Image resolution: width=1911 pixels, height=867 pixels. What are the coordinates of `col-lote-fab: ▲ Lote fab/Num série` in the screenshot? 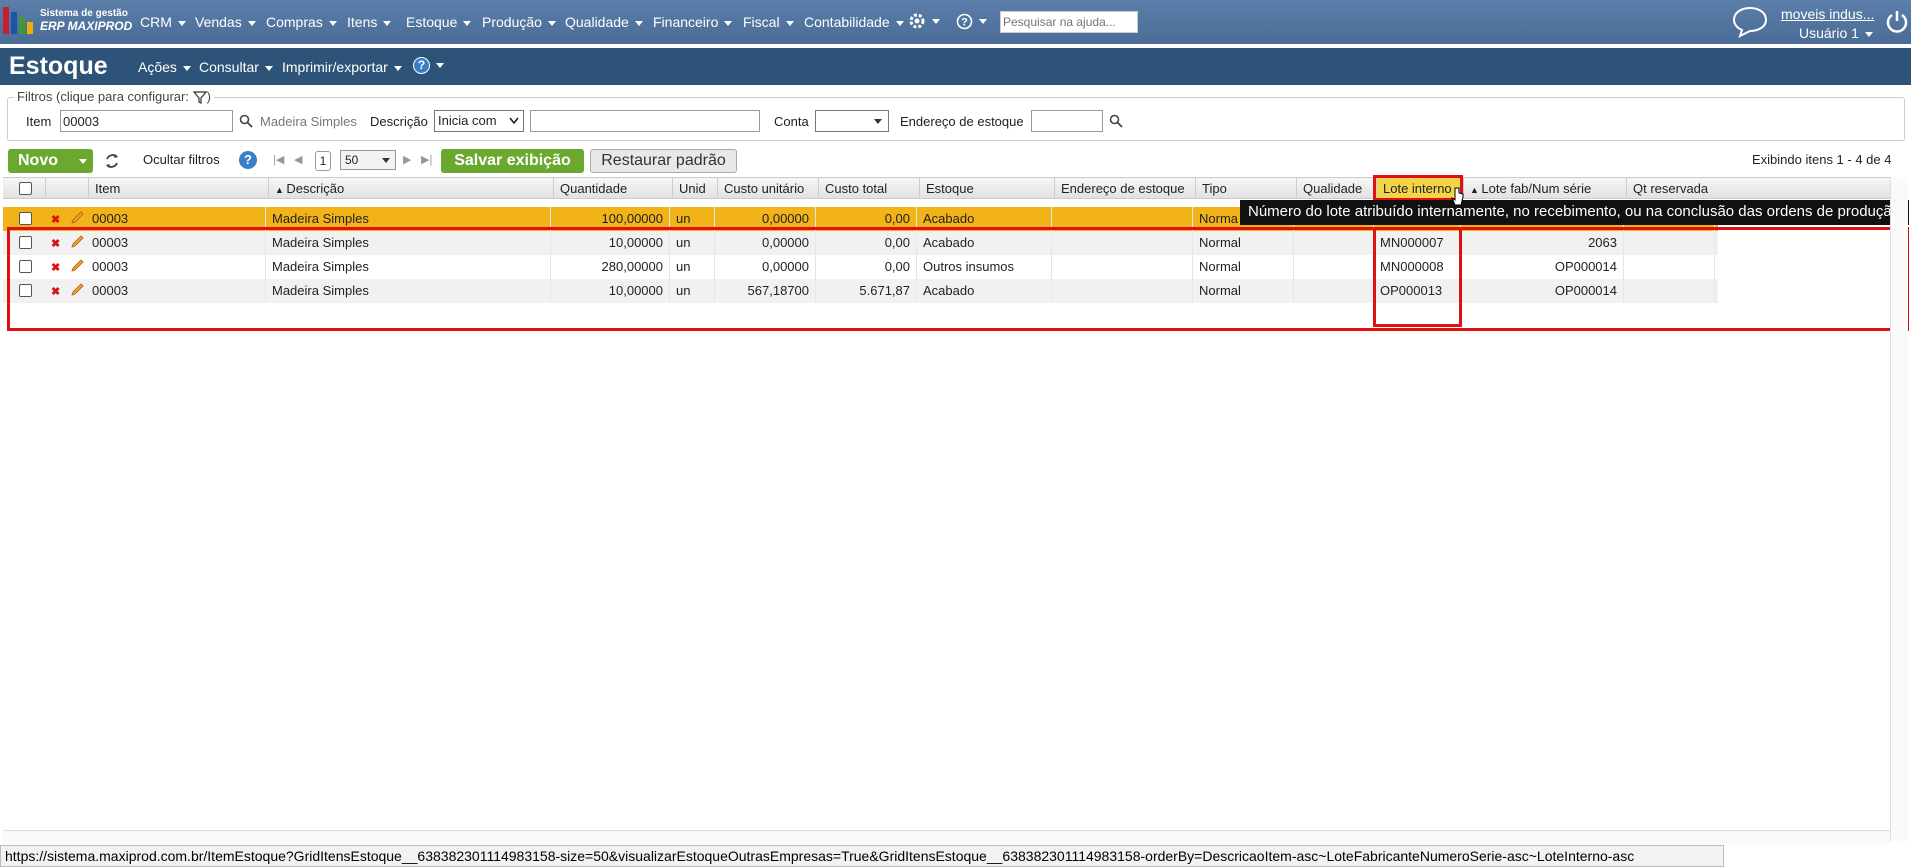 It's located at (1545, 188).